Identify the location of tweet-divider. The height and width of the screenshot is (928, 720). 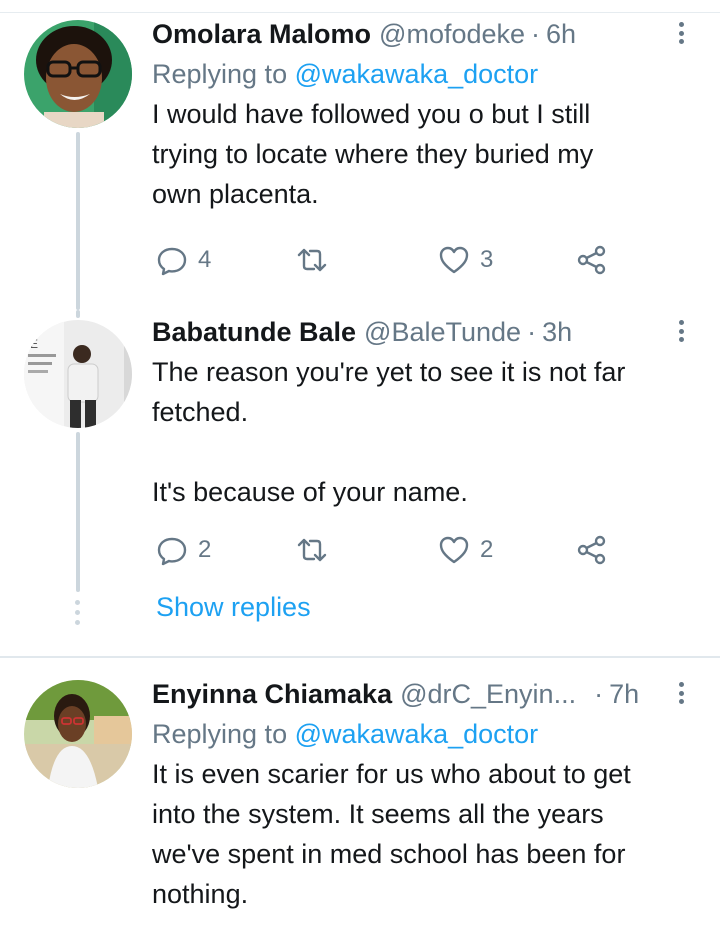
(360, 657).